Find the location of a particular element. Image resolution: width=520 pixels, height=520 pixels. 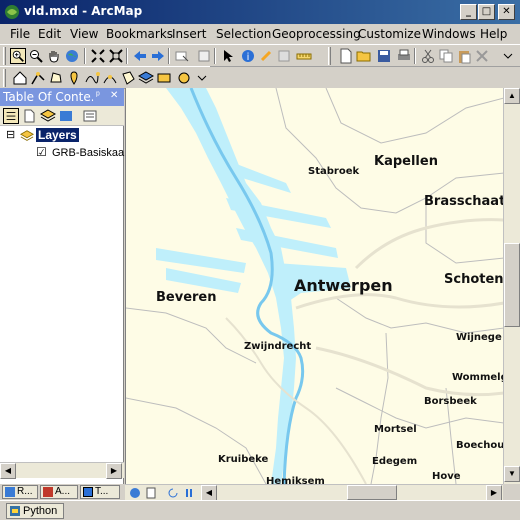

tab-icon-a is located at coordinates (48, 492).